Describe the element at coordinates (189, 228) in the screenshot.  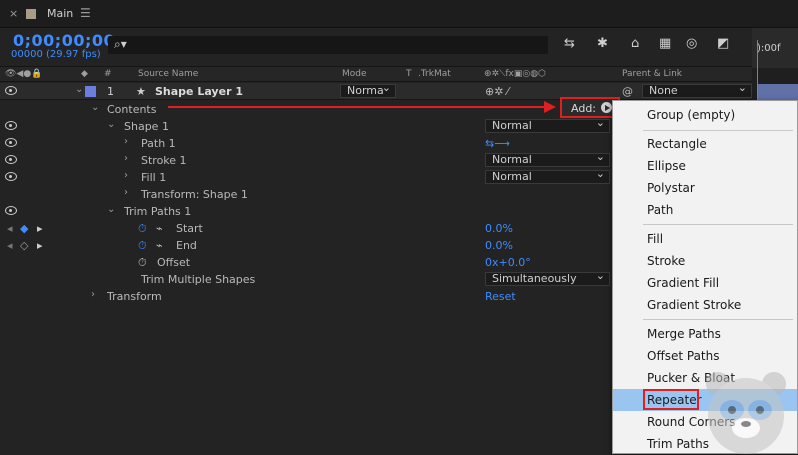
I see `start-label: Start` at that location.